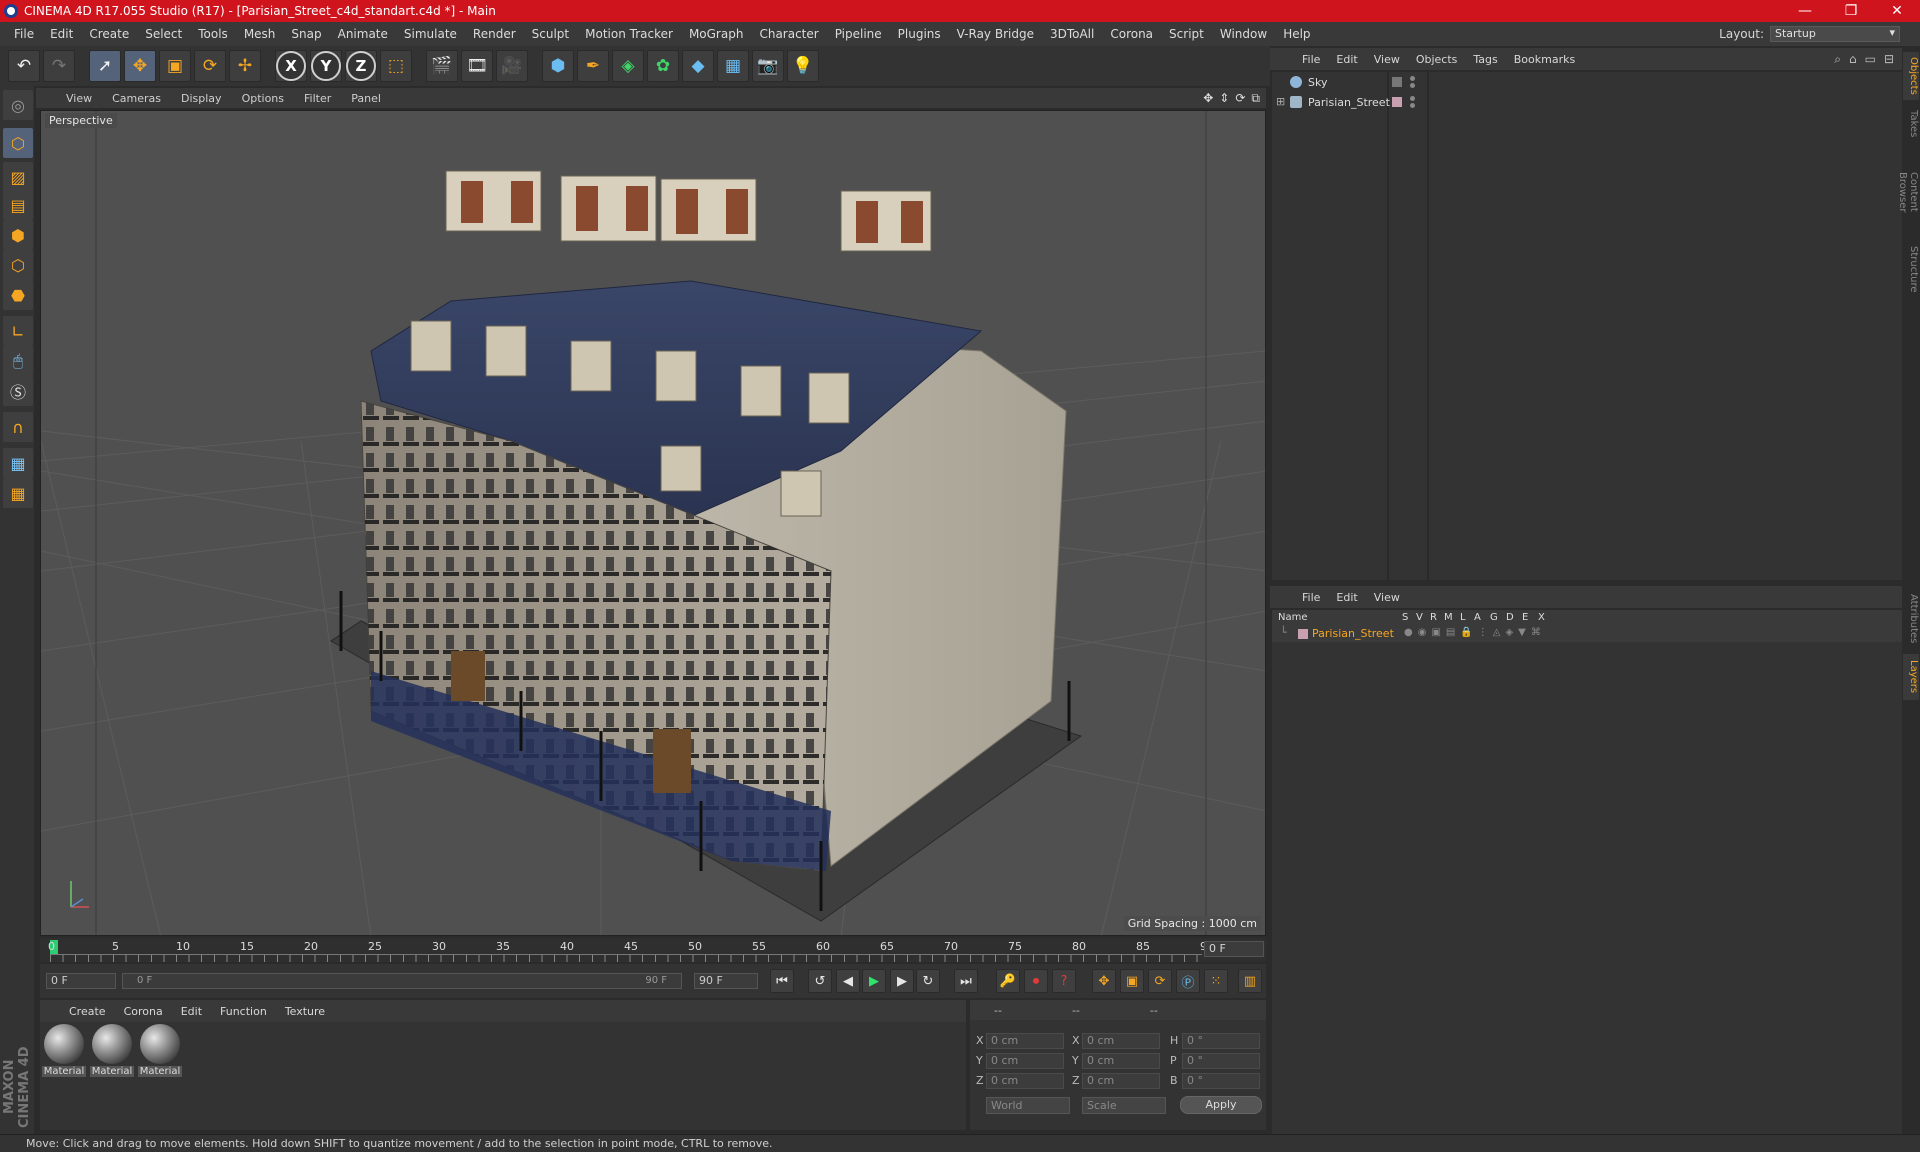 The height and width of the screenshot is (1152, 1920). What do you see at coordinates (1028, 1105) in the screenshot?
I see `coordinate-mode-select: World` at bounding box center [1028, 1105].